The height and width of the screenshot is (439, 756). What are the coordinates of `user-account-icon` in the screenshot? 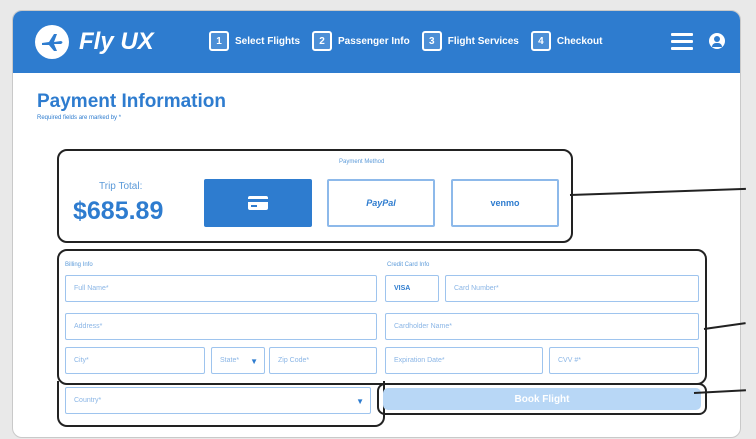 It's located at (717, 41).